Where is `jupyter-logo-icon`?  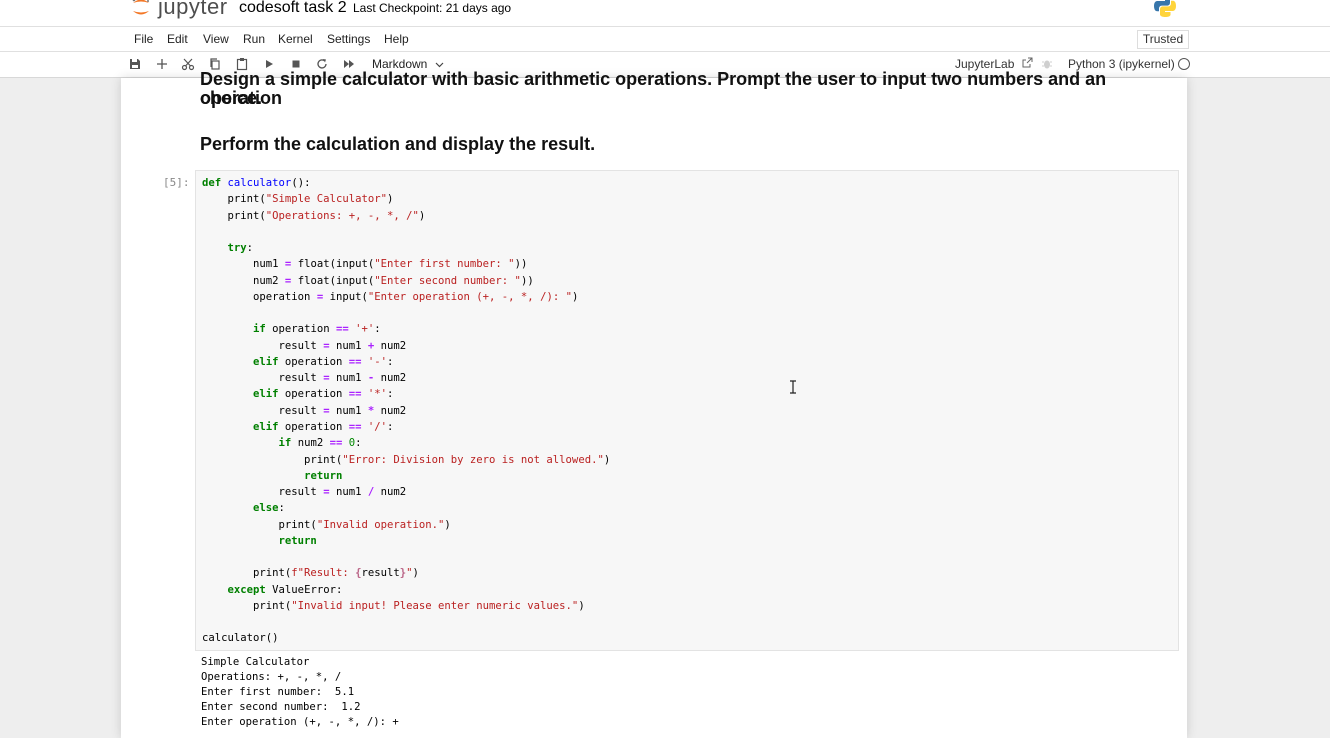 jupyter-logo-icon is located at coordinates (141, 10).